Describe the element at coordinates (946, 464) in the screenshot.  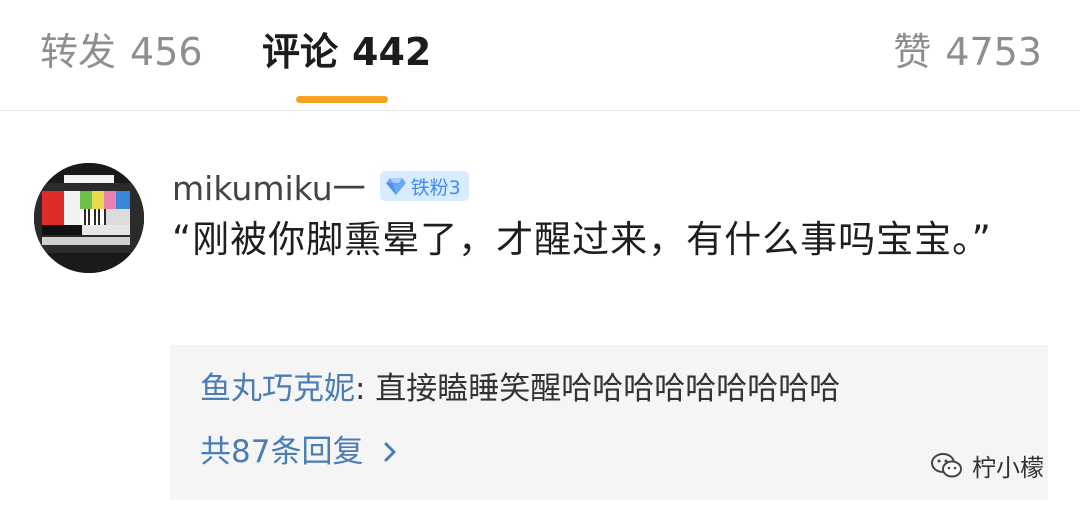
I see `wechat-icon` at that location.